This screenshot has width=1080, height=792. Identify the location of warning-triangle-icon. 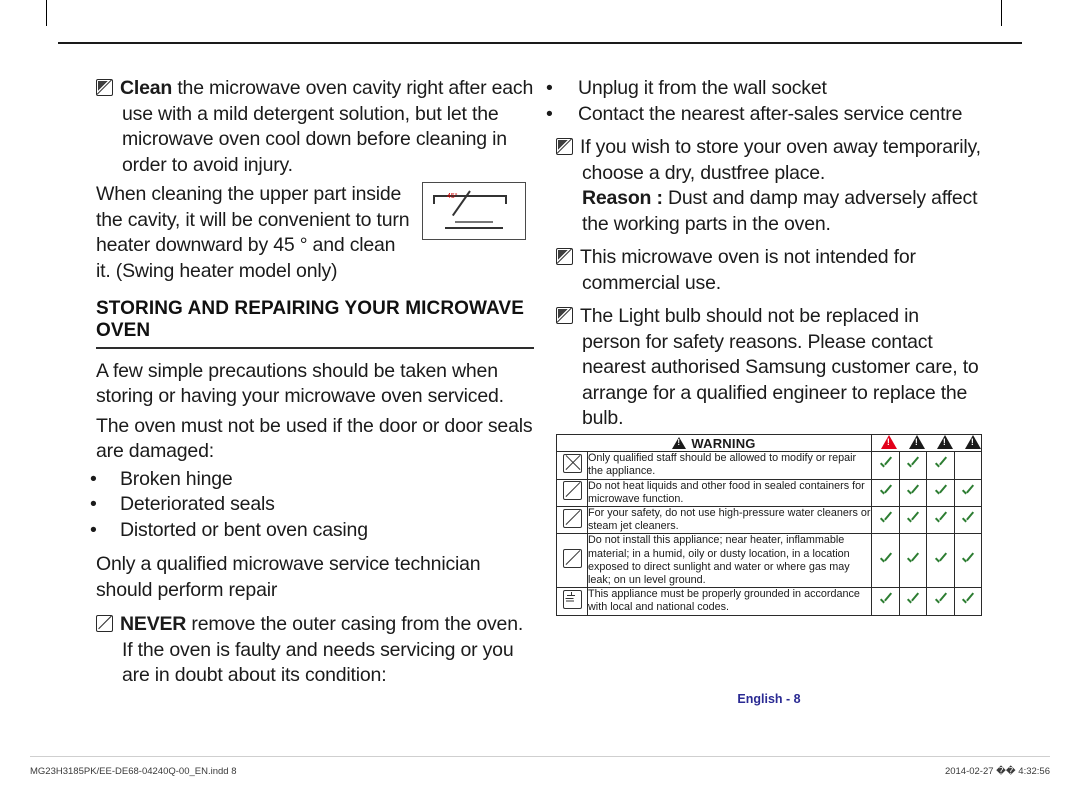
(679, 442).